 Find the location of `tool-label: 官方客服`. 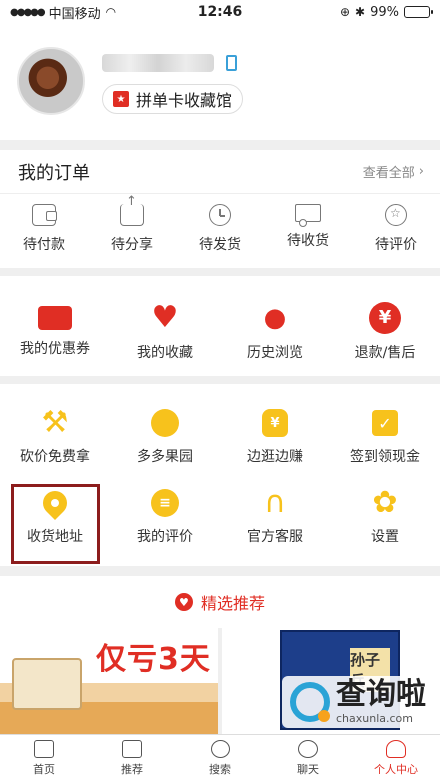

tool-label: 官方客服 is located at coordinates (275, 537).